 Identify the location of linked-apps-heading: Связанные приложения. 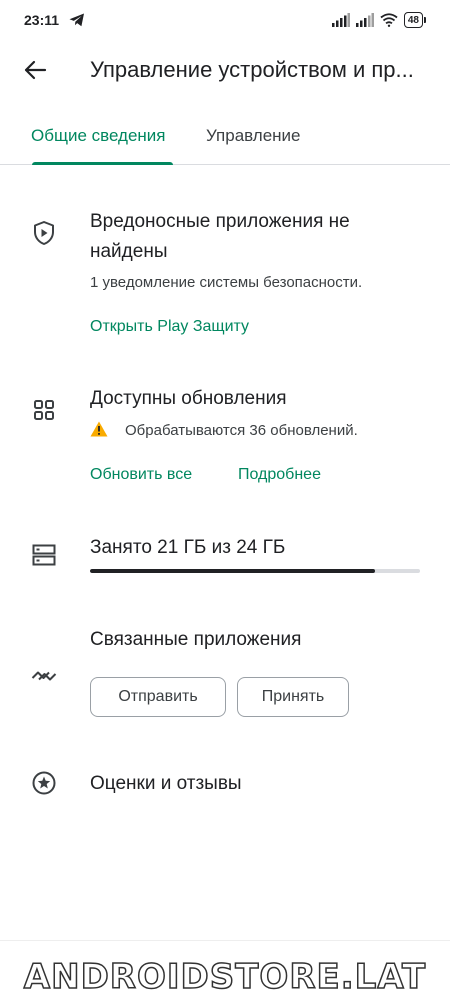
(196, 639).